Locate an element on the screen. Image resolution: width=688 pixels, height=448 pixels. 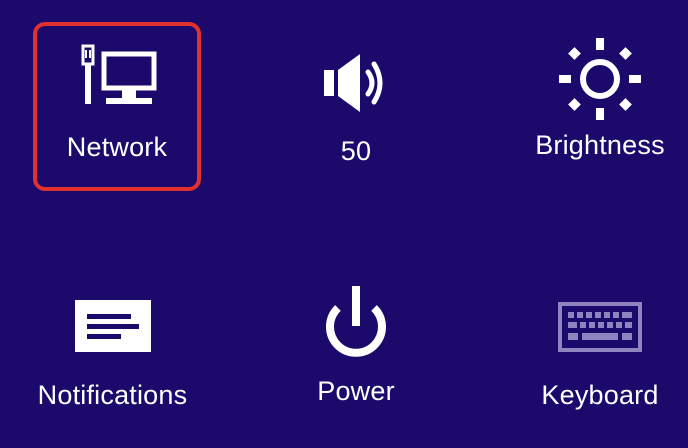
brightness-label: Brightness is located at coordinates (600, 145).